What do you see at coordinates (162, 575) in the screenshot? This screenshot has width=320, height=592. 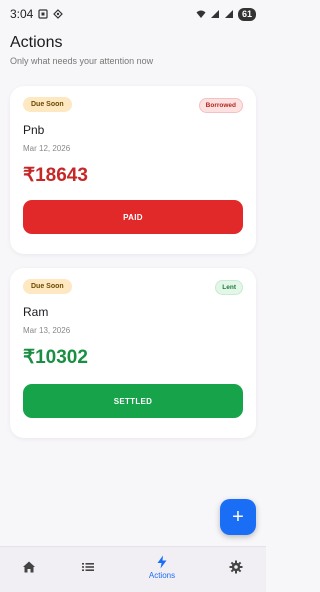 I see `nav-actions-label: Actions` at bounding box center [162, 575].